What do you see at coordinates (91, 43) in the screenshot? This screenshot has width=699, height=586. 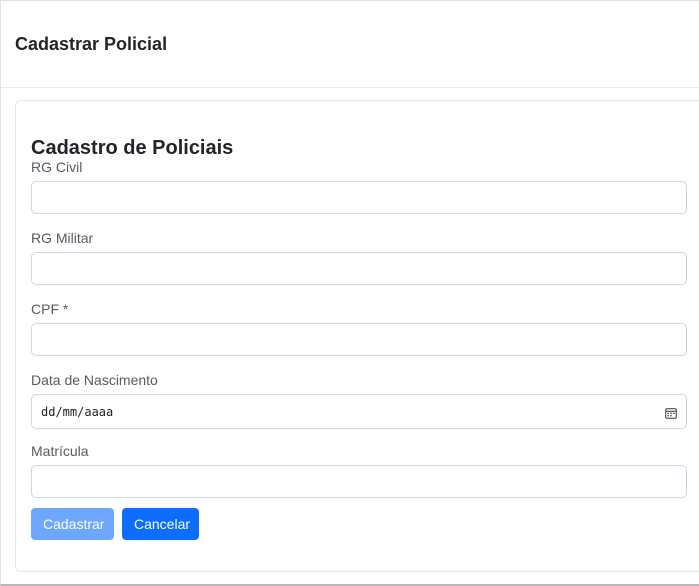 I see `page-title: Cadastrar Policial` at bounding box center [91, 43].